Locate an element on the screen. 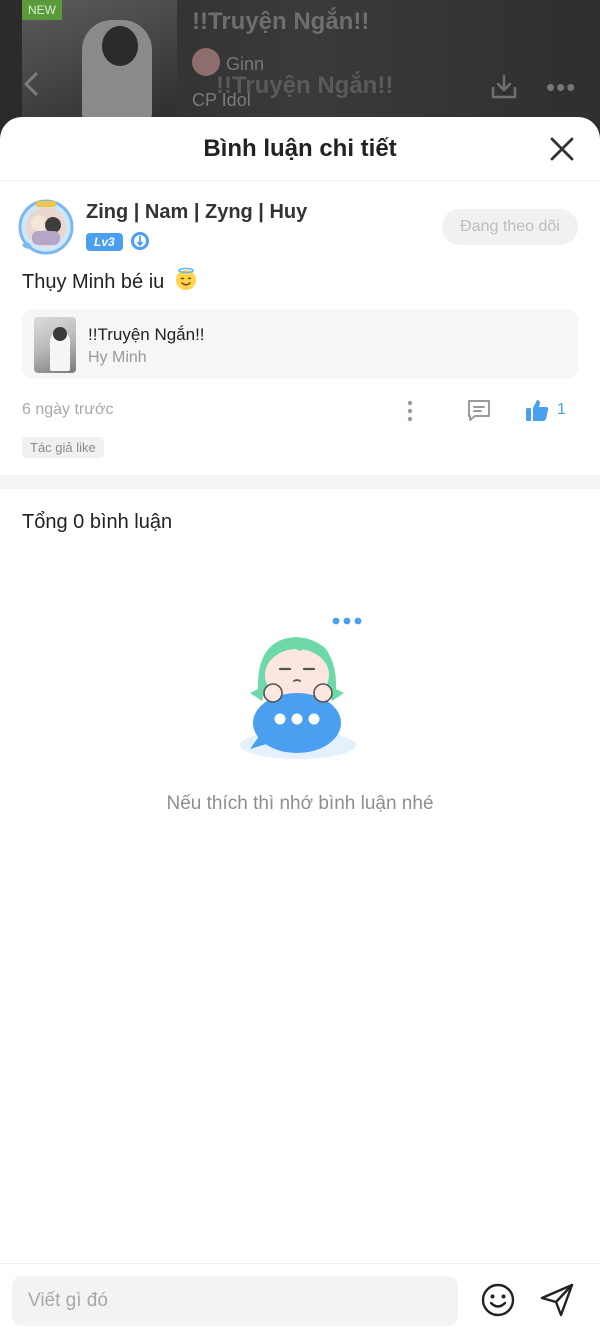 This screenshot has height=1337, width=600. background-story-title: !!Truyện Ngắn!! is located at coordinates (281, 21).